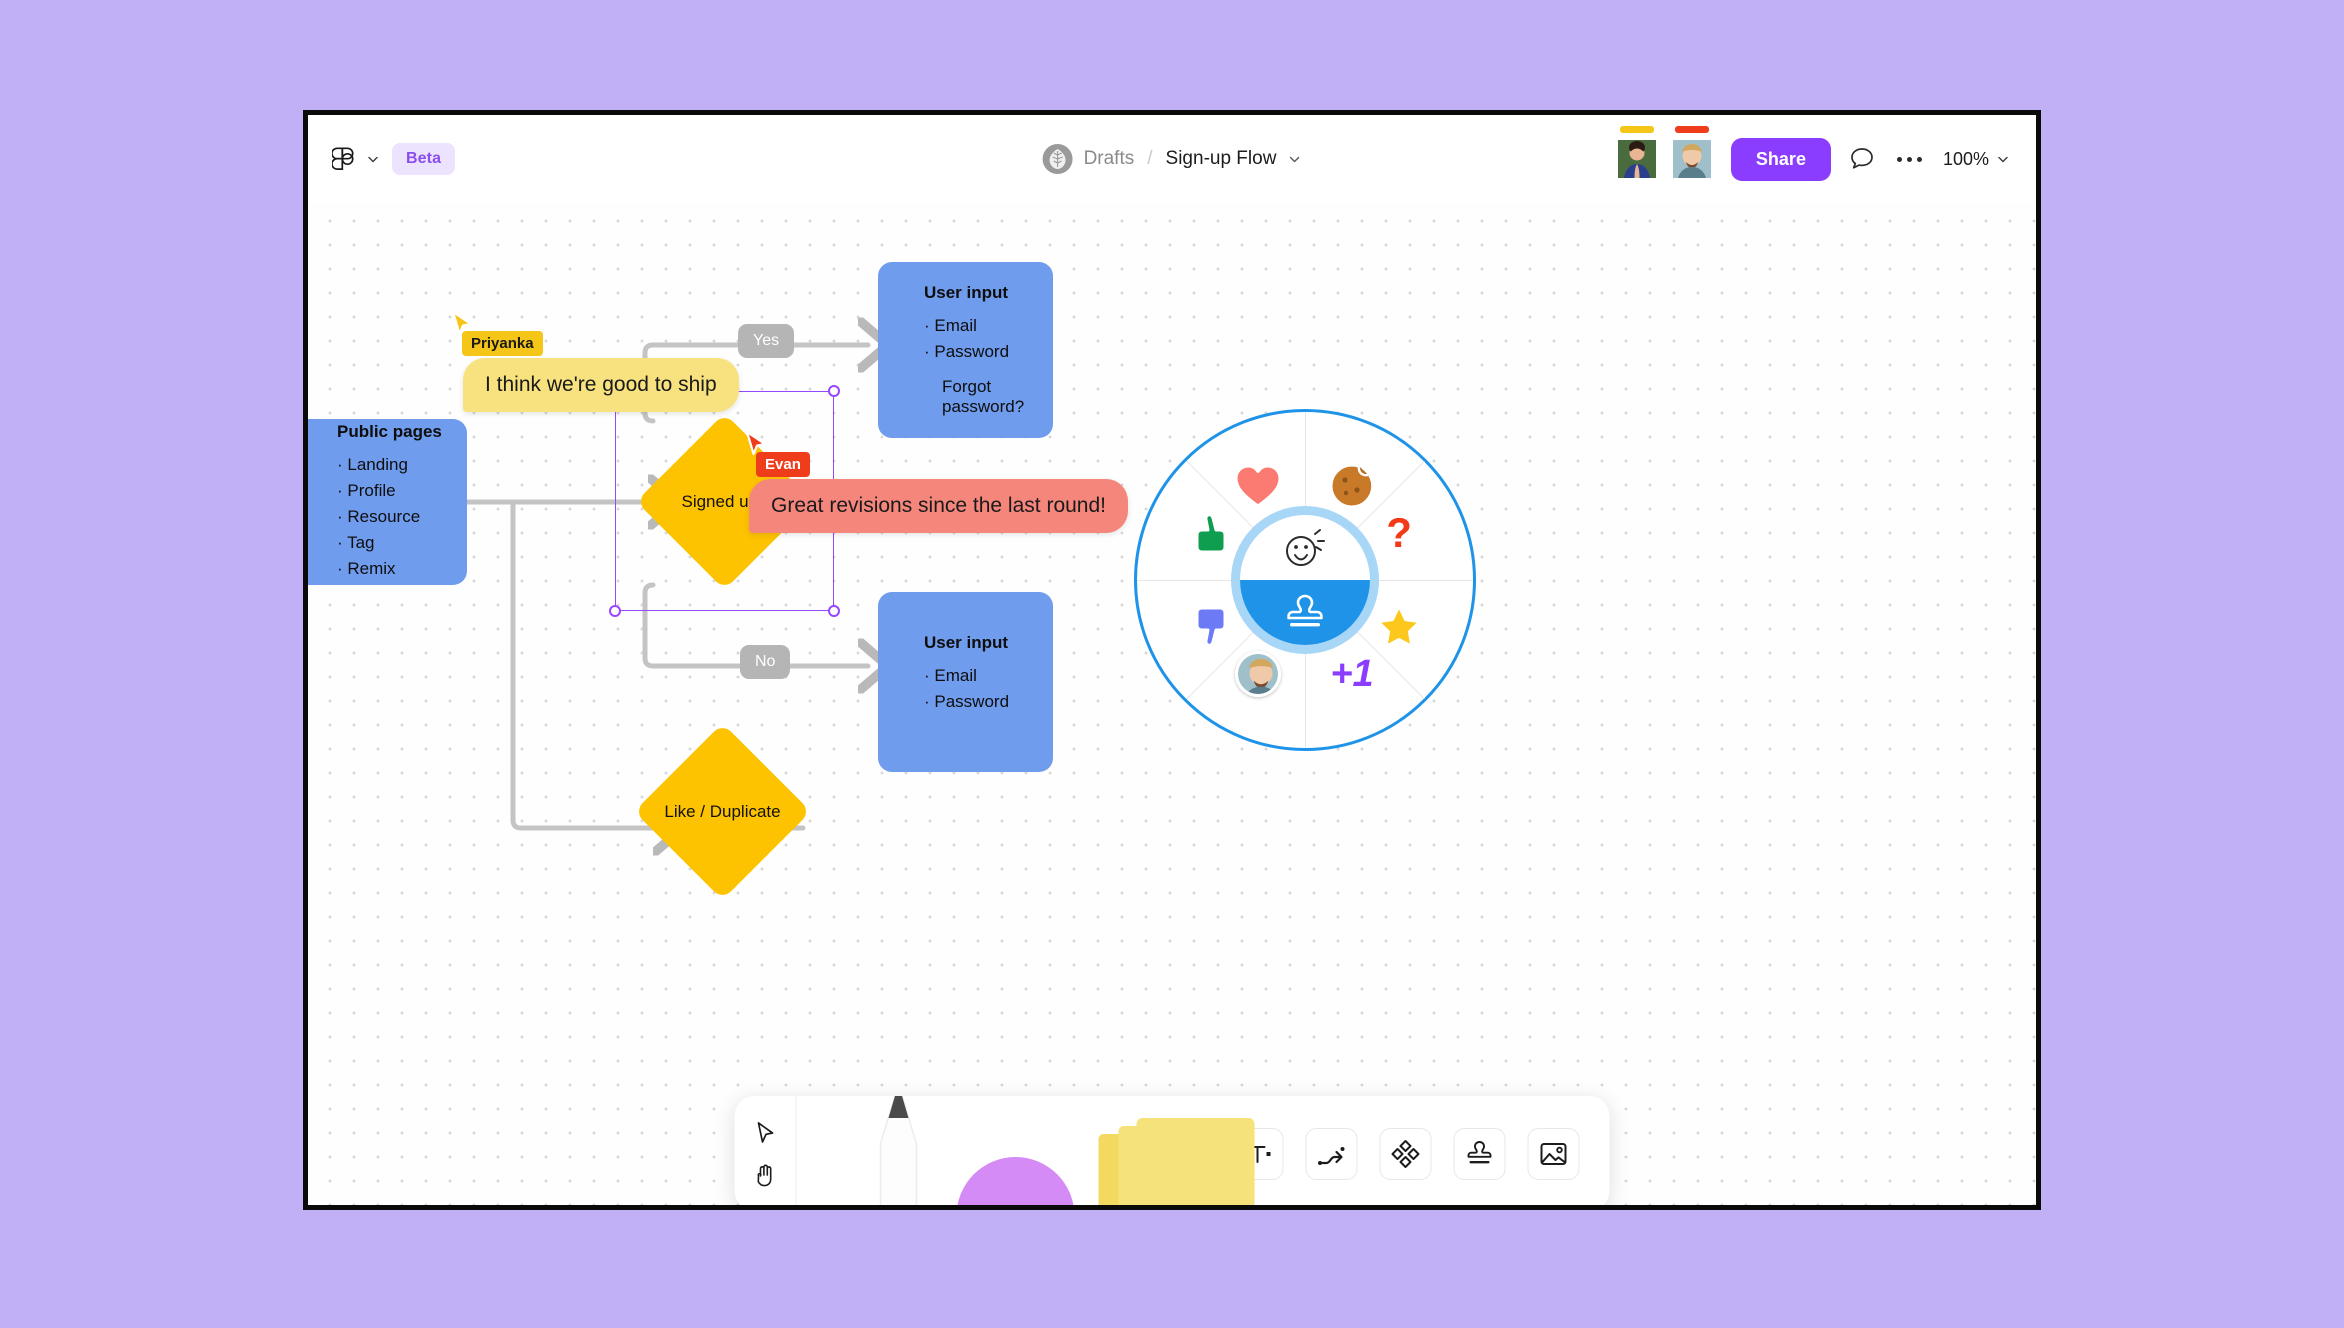 This screenshot has height=1328, width=2344. I want to click on beta-badge: Beta, so click(424, 159).